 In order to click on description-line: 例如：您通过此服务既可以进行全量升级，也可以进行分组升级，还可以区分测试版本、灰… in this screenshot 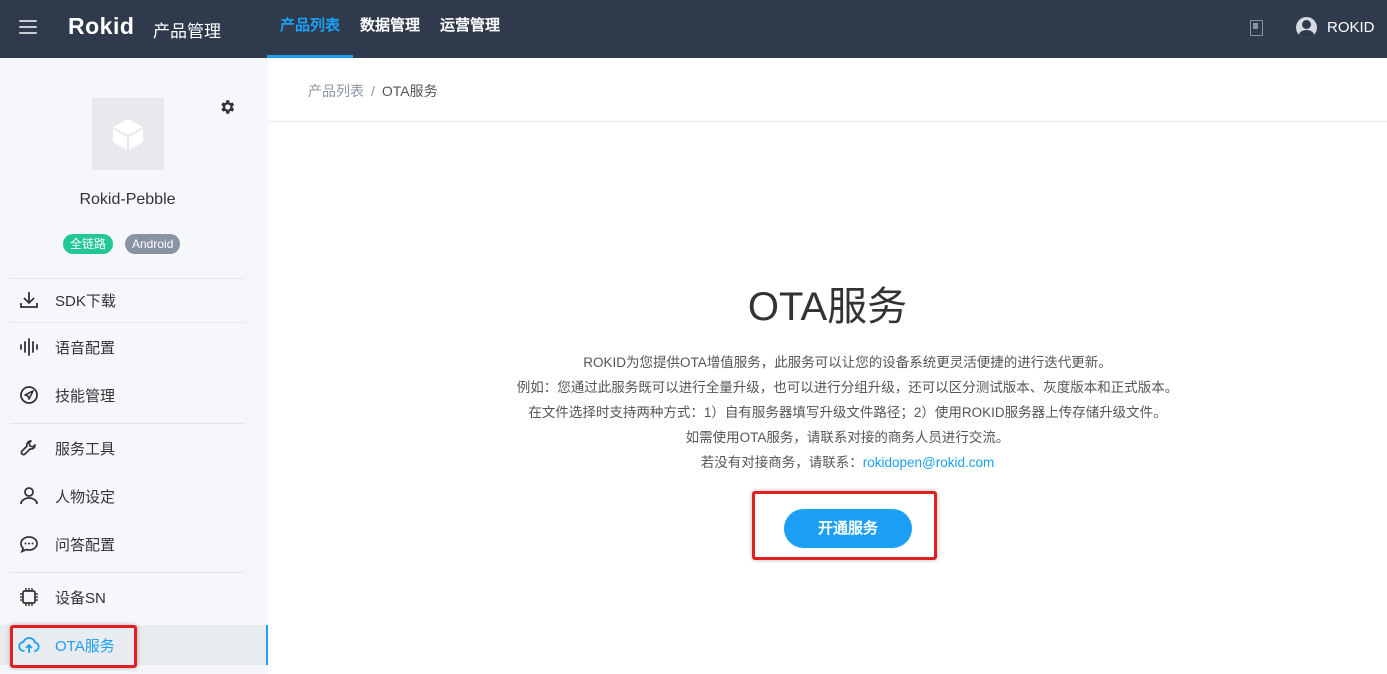, I will do `click(847, 387)`.